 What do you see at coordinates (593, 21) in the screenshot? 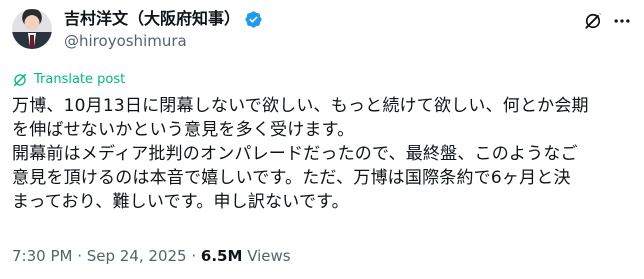
I see `grok-slash-icon` at bounding box center [593, 21].